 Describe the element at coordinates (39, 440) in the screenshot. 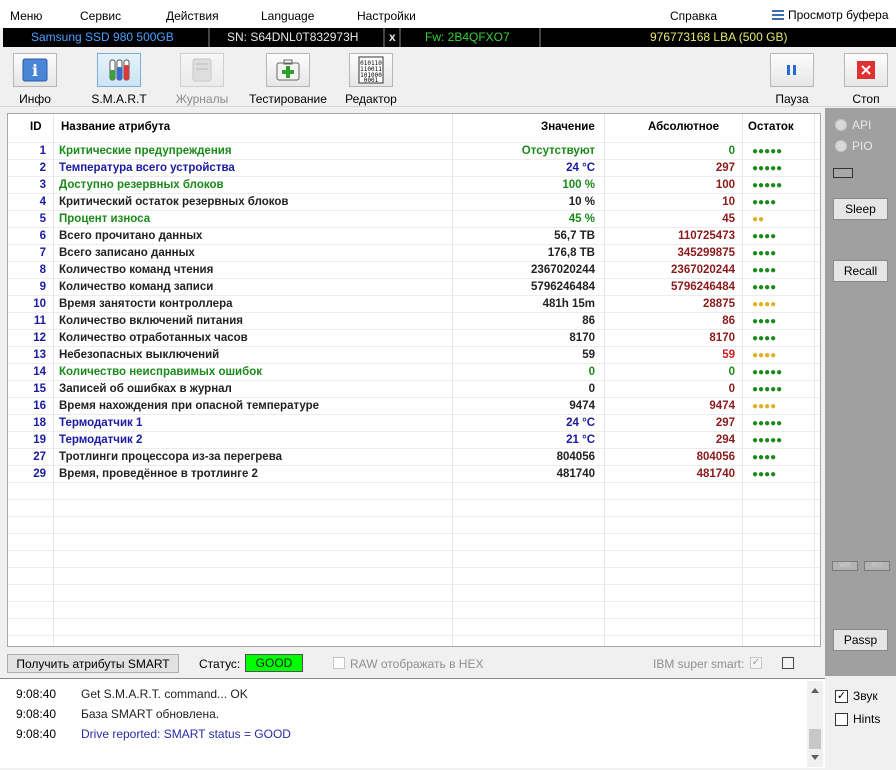

I see `attribute-id: 19` at that location.